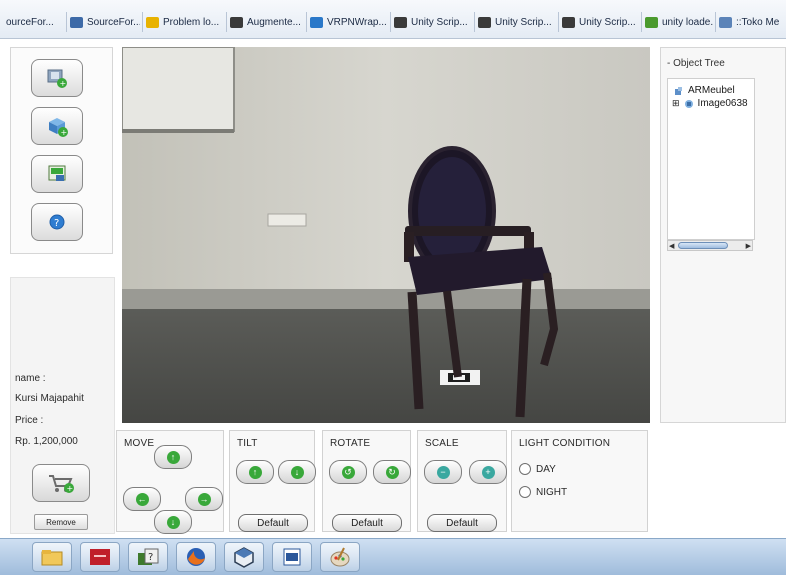  I want to click on rotate-right-button: ↻, so click(392, 472).